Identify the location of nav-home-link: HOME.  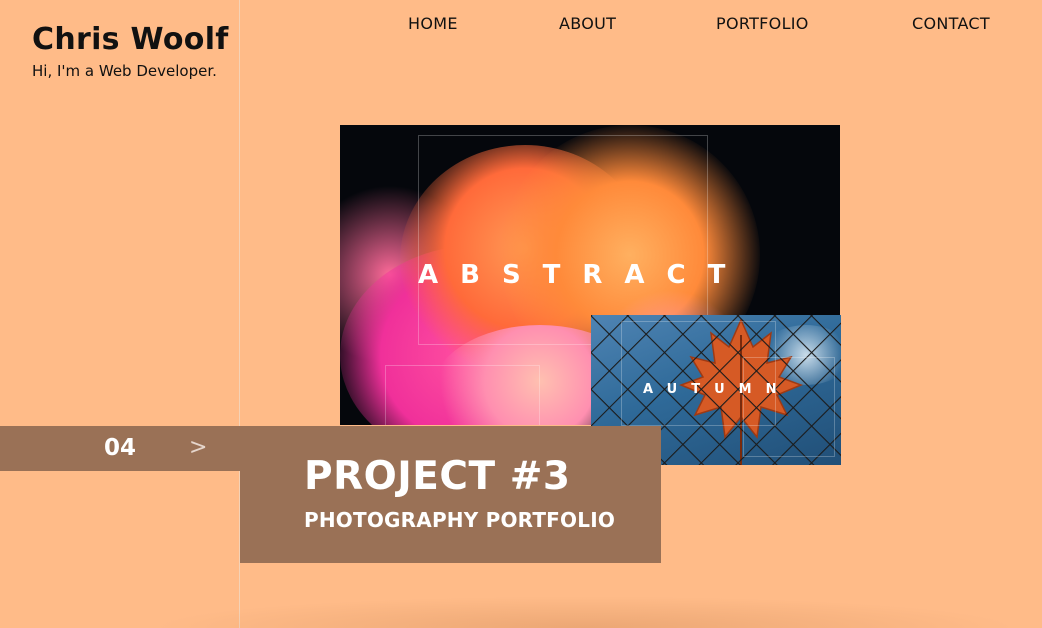
(433, 23).